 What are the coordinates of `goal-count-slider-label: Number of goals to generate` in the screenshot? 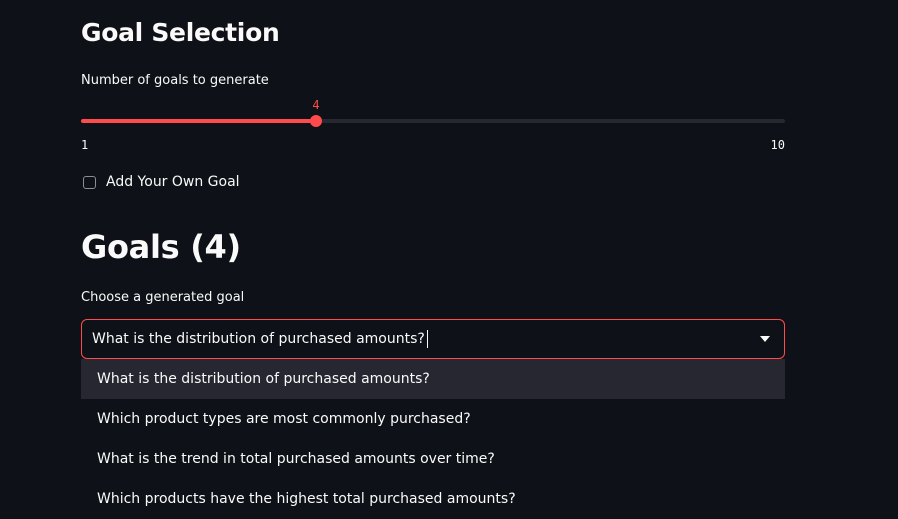 It's located at (175, 80).